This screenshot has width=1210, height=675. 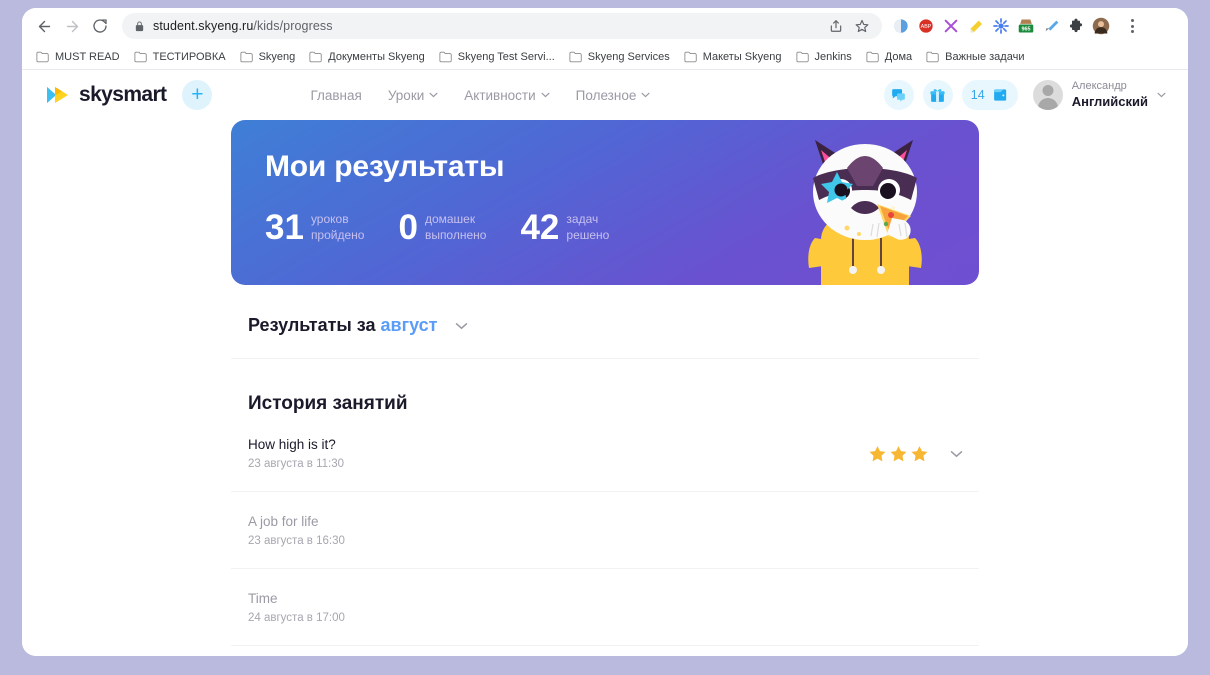 I want to click on lesson-info: Time 24 августа в 17:00, so click(x=296, y=607).